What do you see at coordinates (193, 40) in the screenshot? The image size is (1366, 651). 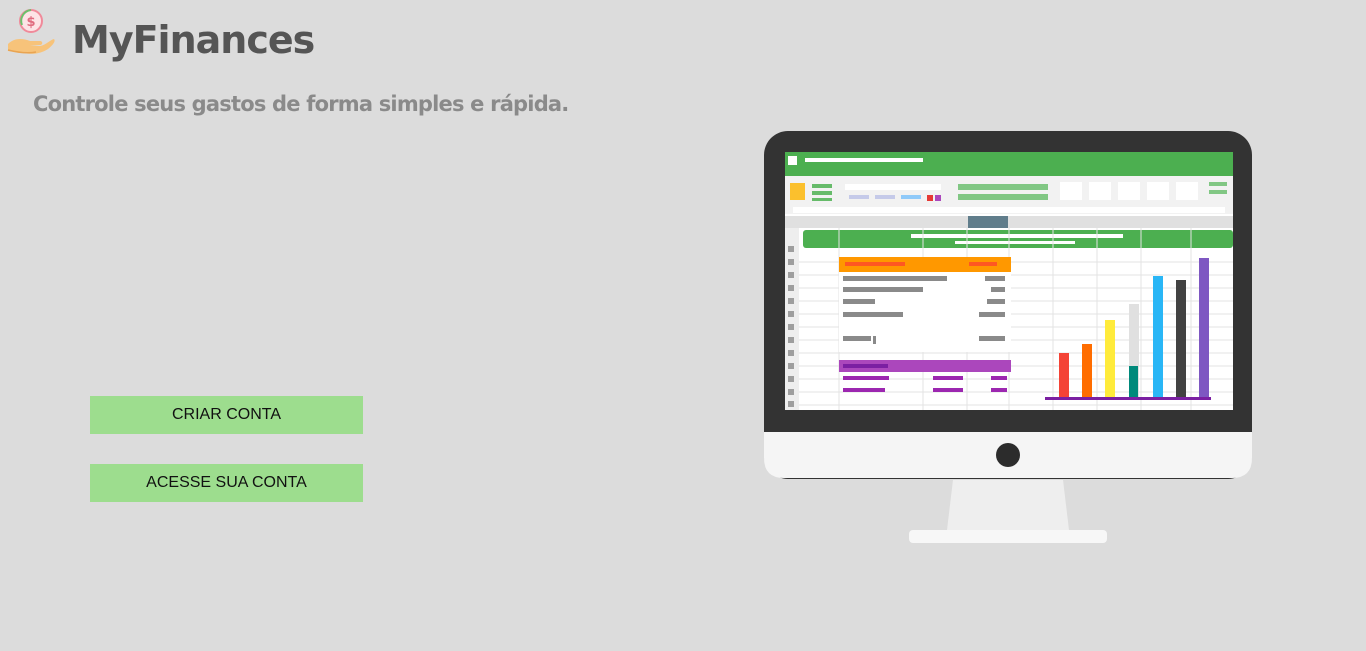 I see `brand-title: MyFinances` at bounding box center [193, 40].